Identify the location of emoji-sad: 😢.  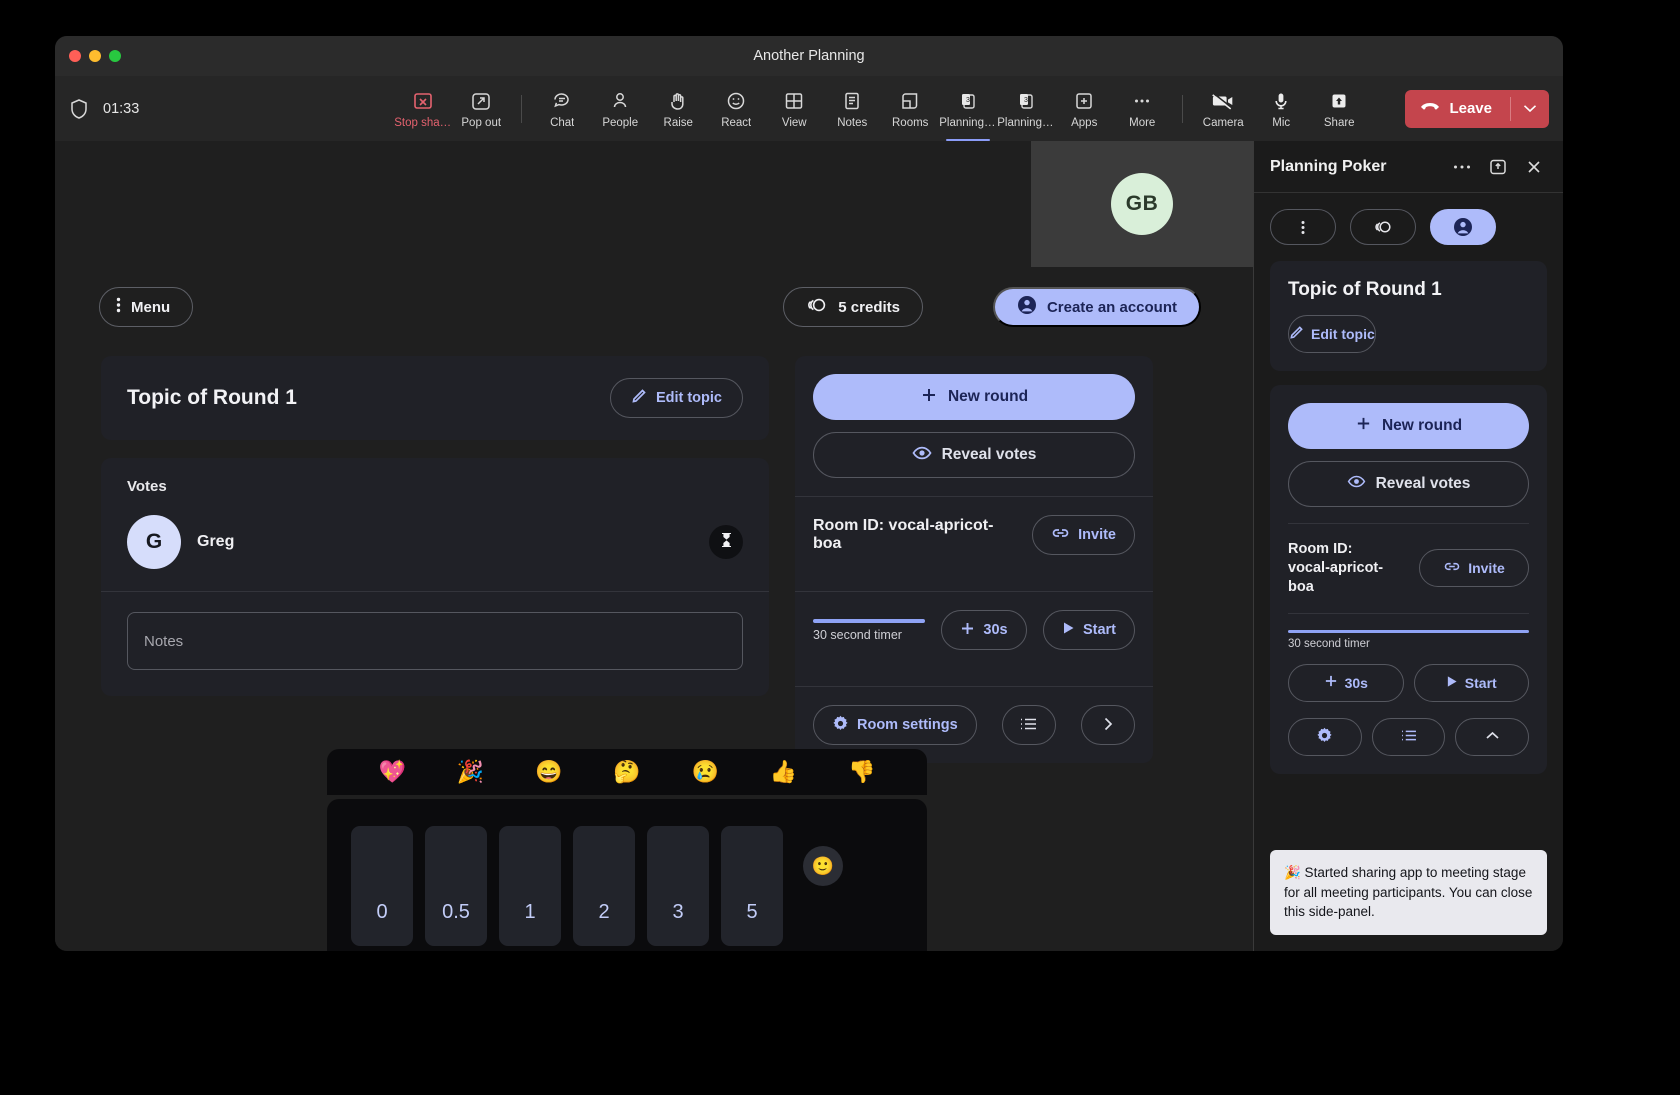
(705, 772).